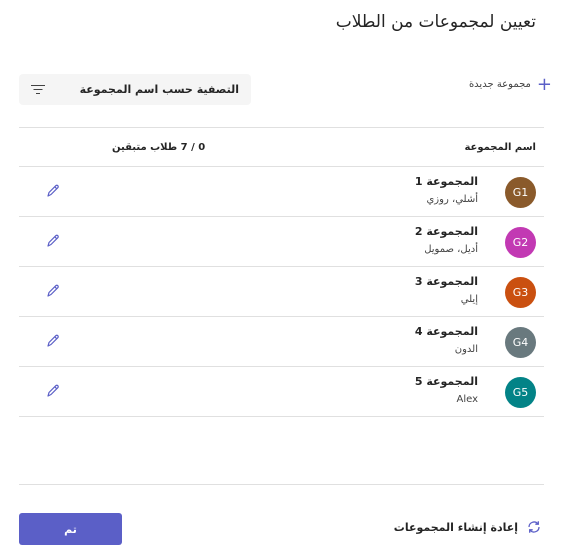  Describe the element at coordinates (544, 84) in the screenshot. I see `plus-icon: +` at that location.